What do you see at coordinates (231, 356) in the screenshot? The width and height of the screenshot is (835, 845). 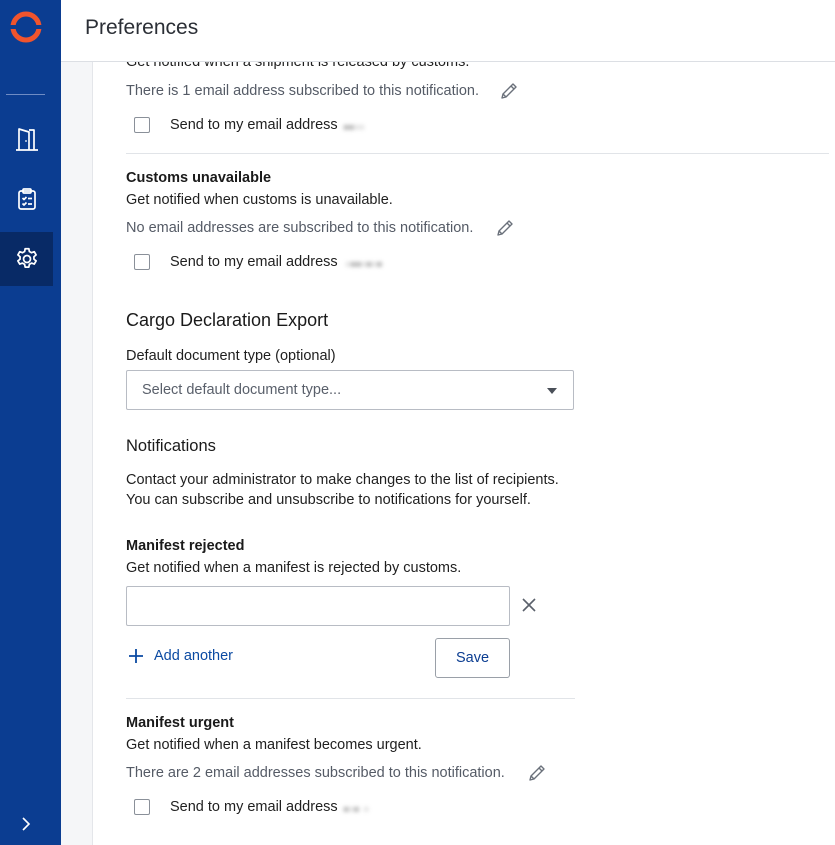 I see `doc-type-label: Default document type (optional)` at bounding box center [231, 356].